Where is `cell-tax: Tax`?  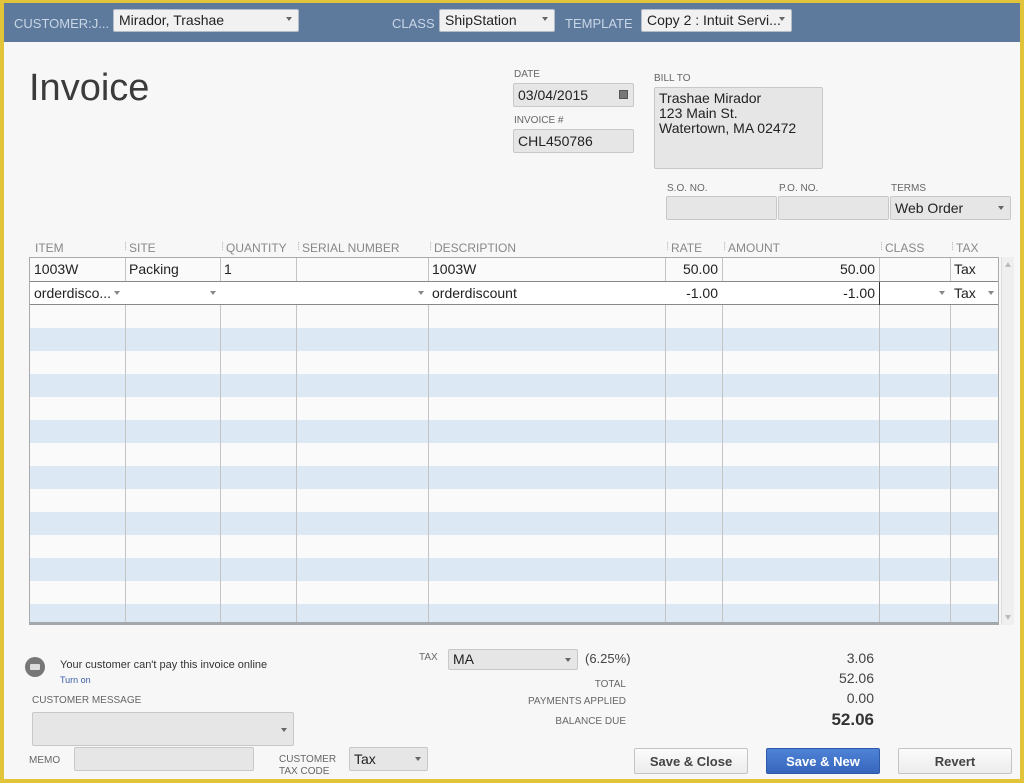
cell-tax: Tax is located at coordinates (974, 269).